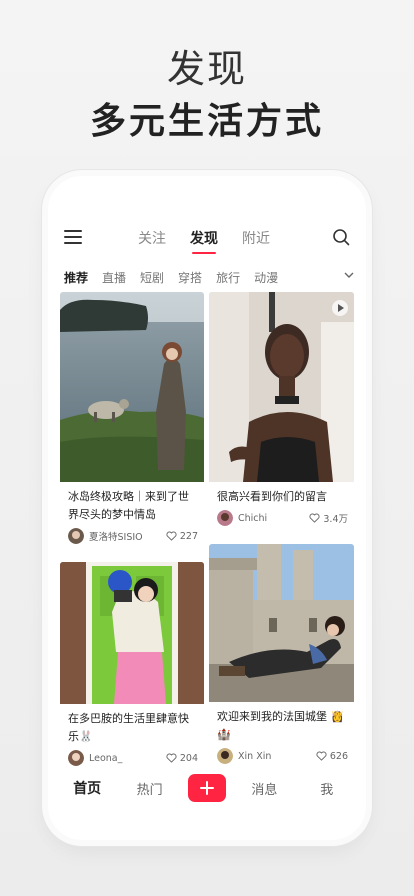 The height and width of the screenshot is (896, 414). I want to click on post-title: 欢迎来到我的法国城堡 👸🏰, so click(281, 725).